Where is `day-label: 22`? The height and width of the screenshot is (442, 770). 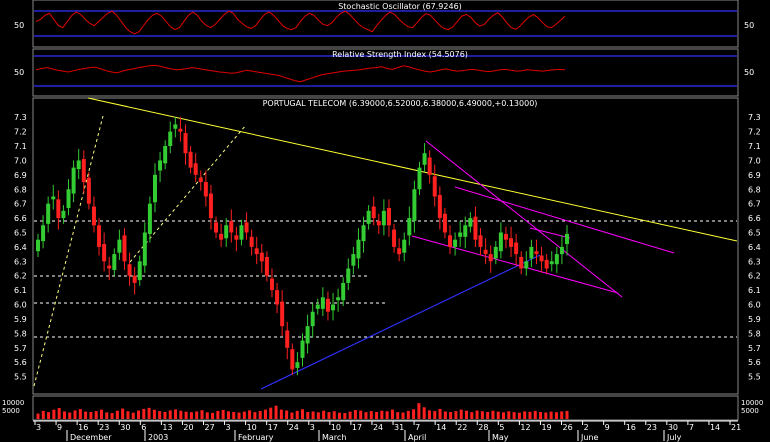
day-label: 22 is located at coordinates (462, 427).